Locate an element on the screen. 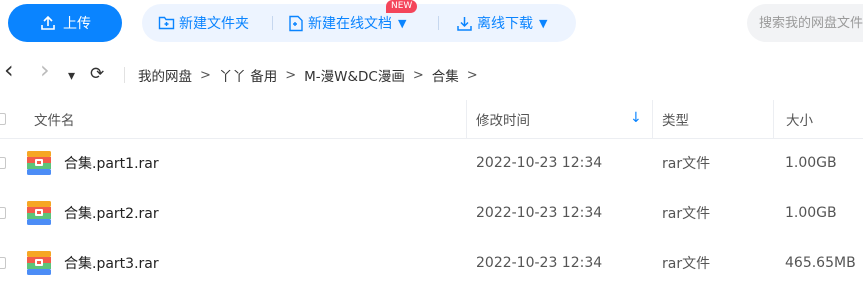 The image size is (863, 288). upload-icon is located at coordinates (48, 23).